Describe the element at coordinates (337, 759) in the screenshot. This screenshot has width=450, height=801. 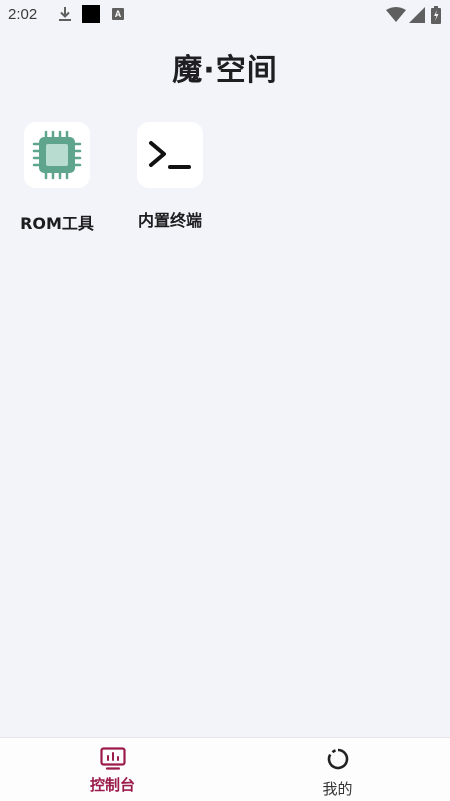
I see `profile-ring-icon` at that location.